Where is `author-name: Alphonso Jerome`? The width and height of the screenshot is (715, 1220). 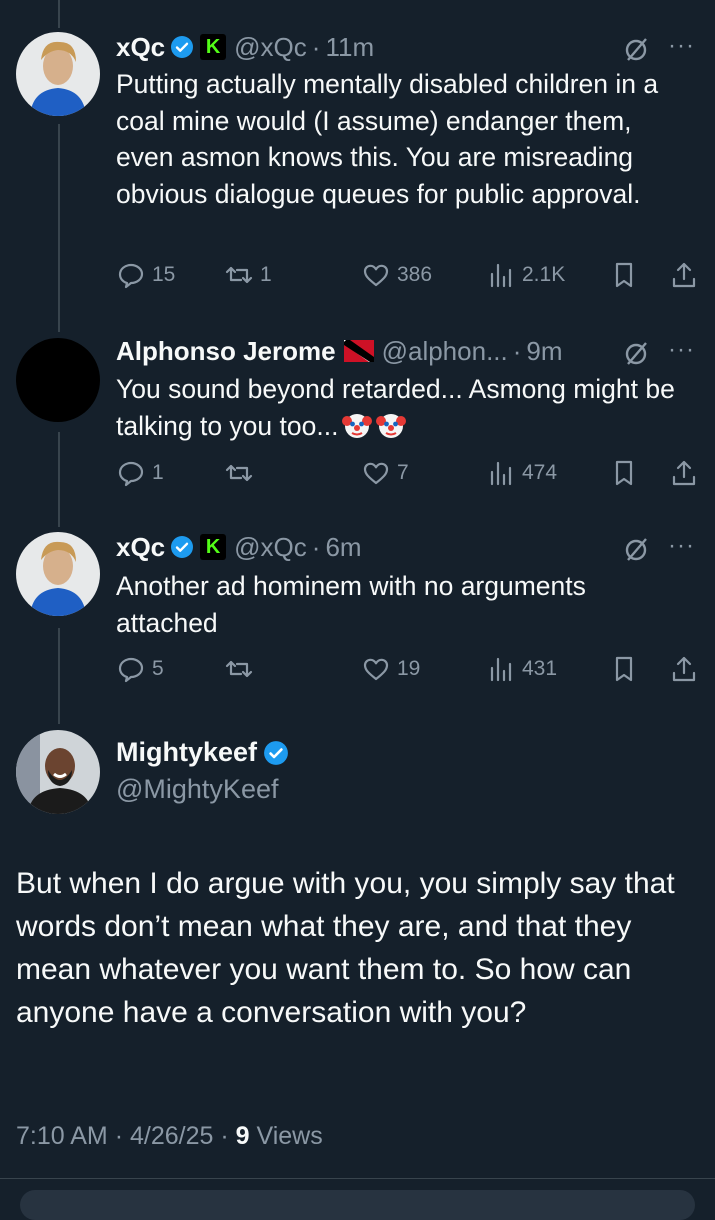
author-name: Alphonso Jerome is located at coordinates (226, 351).